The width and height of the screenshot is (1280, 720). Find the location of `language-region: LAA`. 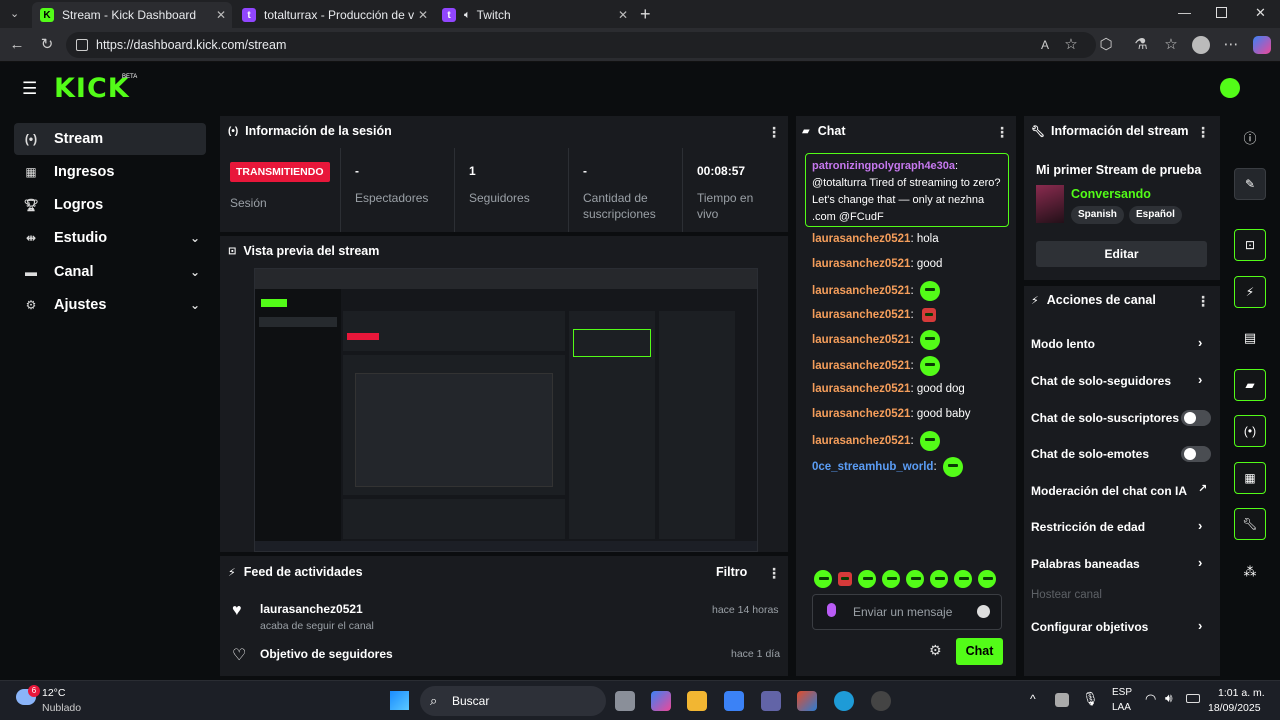

language-region: LAA is located at coordinates (1121, 707).